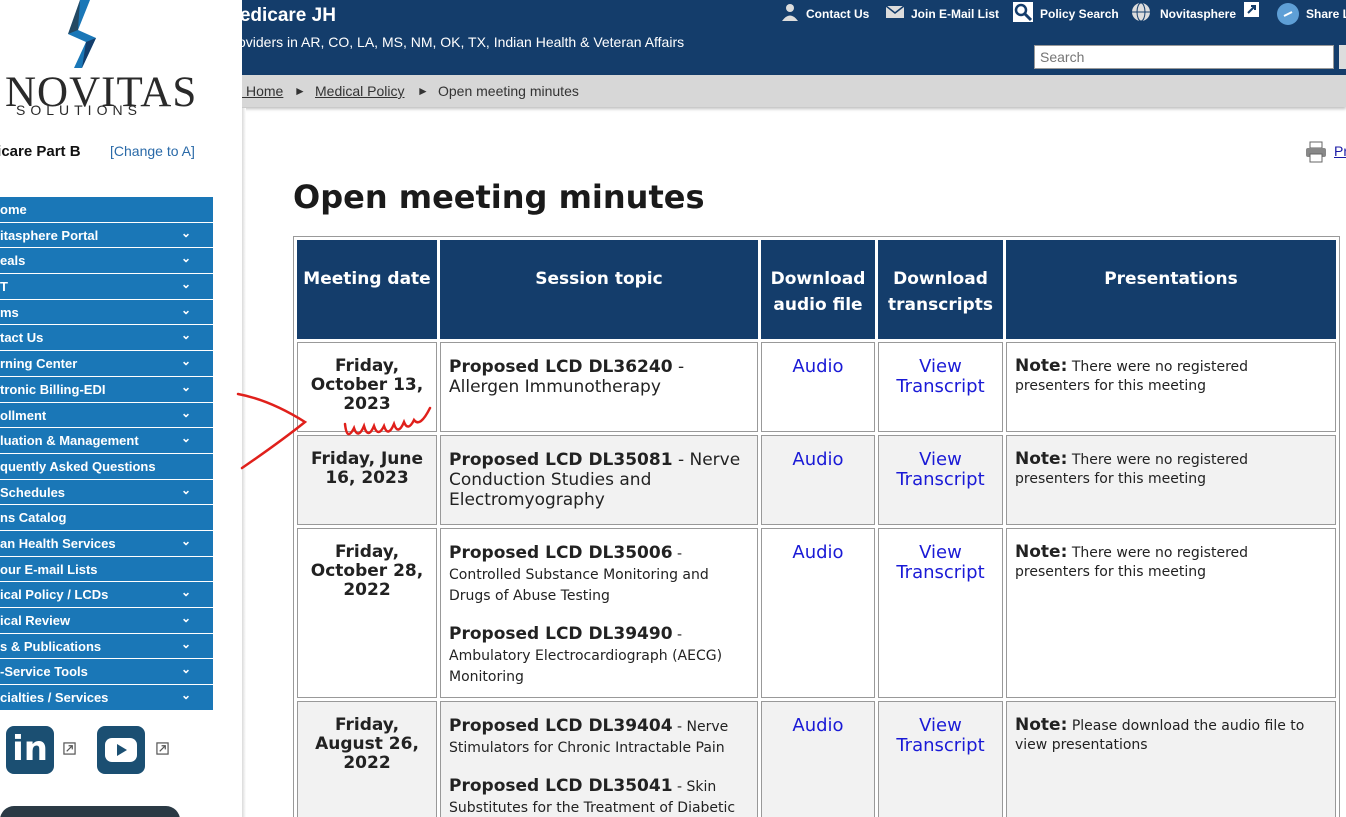 Image resolution: width=1346 pixels, height=817 pixels. Describe the element at coordinates (49, 235) in the screenshot. I see `sidebar-item-label: itasphere Portal` at that location.